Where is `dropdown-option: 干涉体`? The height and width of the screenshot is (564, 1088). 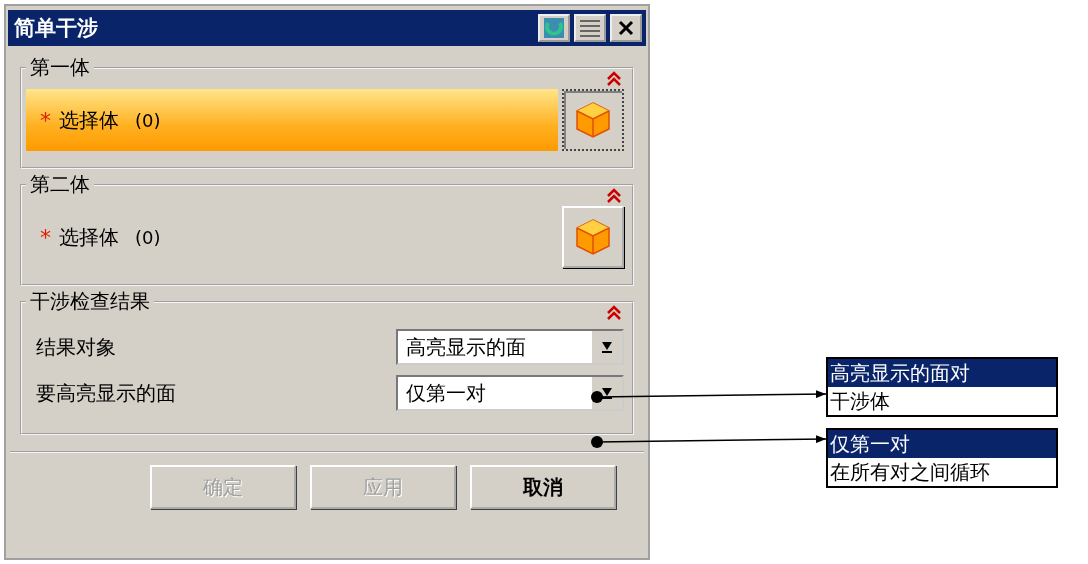 dropdown-option: 干涉体 is located at coordinates (942, 401).